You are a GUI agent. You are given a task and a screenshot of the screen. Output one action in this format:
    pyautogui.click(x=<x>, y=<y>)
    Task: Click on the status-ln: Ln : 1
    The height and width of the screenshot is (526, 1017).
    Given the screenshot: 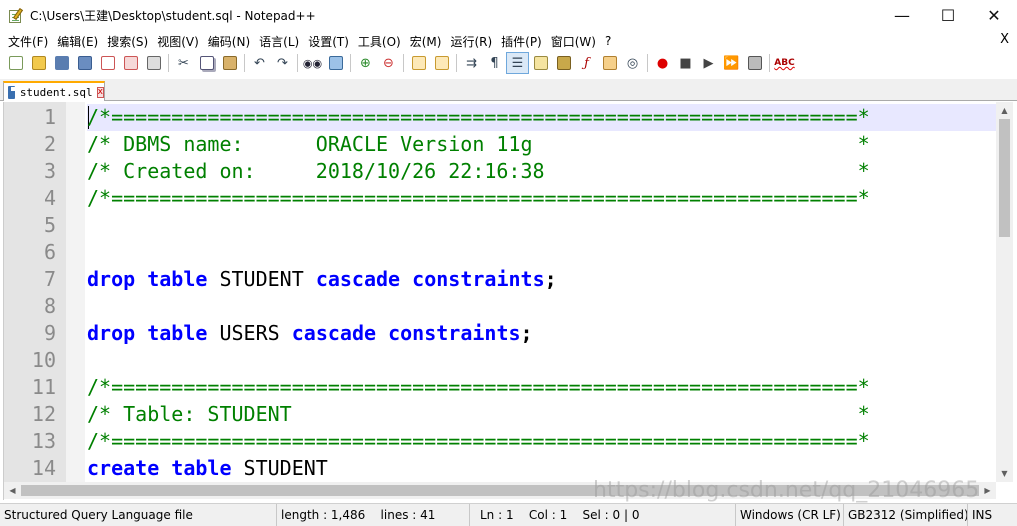 What is the action you would take?
    pyautogui.click(x=497, y=515)
    